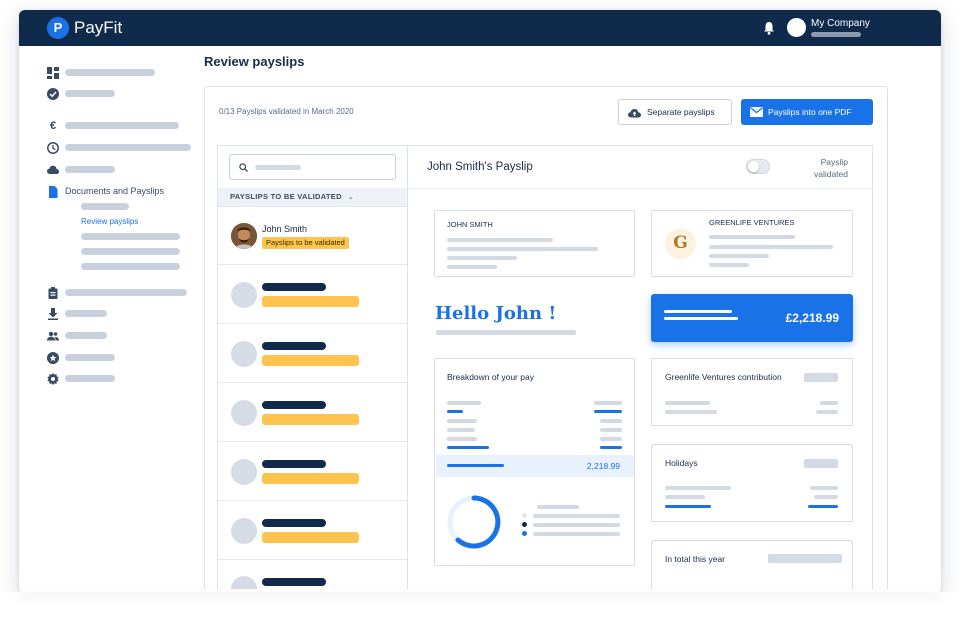 The image size is (960, 620). I want to click on check-circle-icon, so click(53, 94).